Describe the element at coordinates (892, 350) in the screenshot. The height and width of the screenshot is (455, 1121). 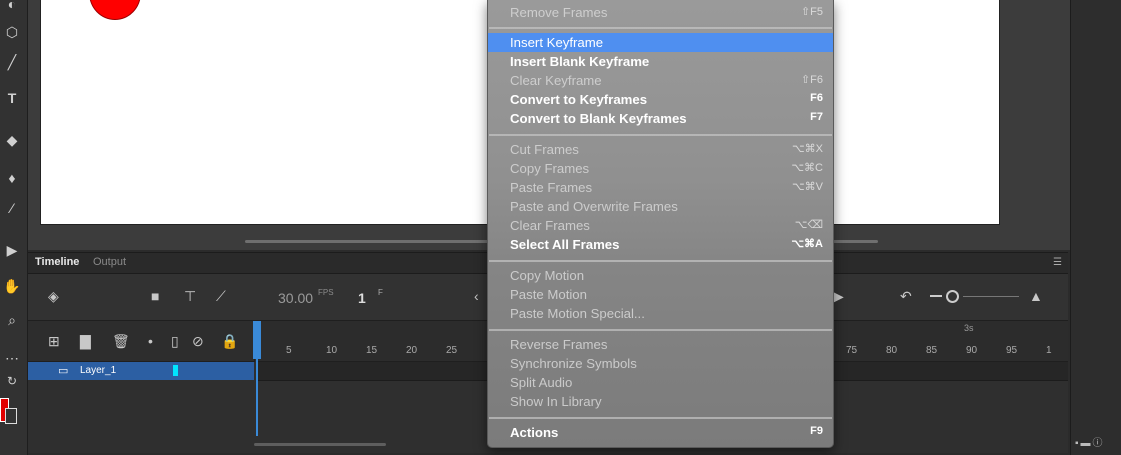
I see `tick-label: 80` at that location.